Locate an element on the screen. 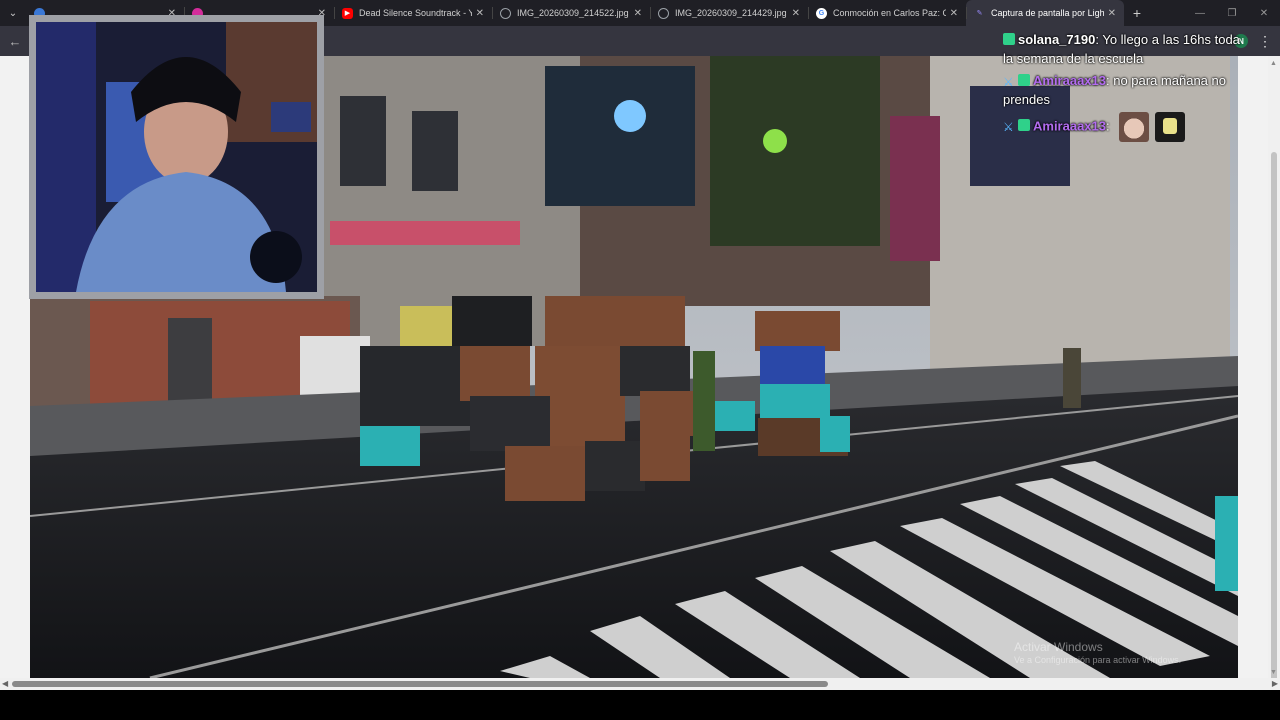  scroll-down-arrow-icon: ▼ is located at coordinates (1273, 672).